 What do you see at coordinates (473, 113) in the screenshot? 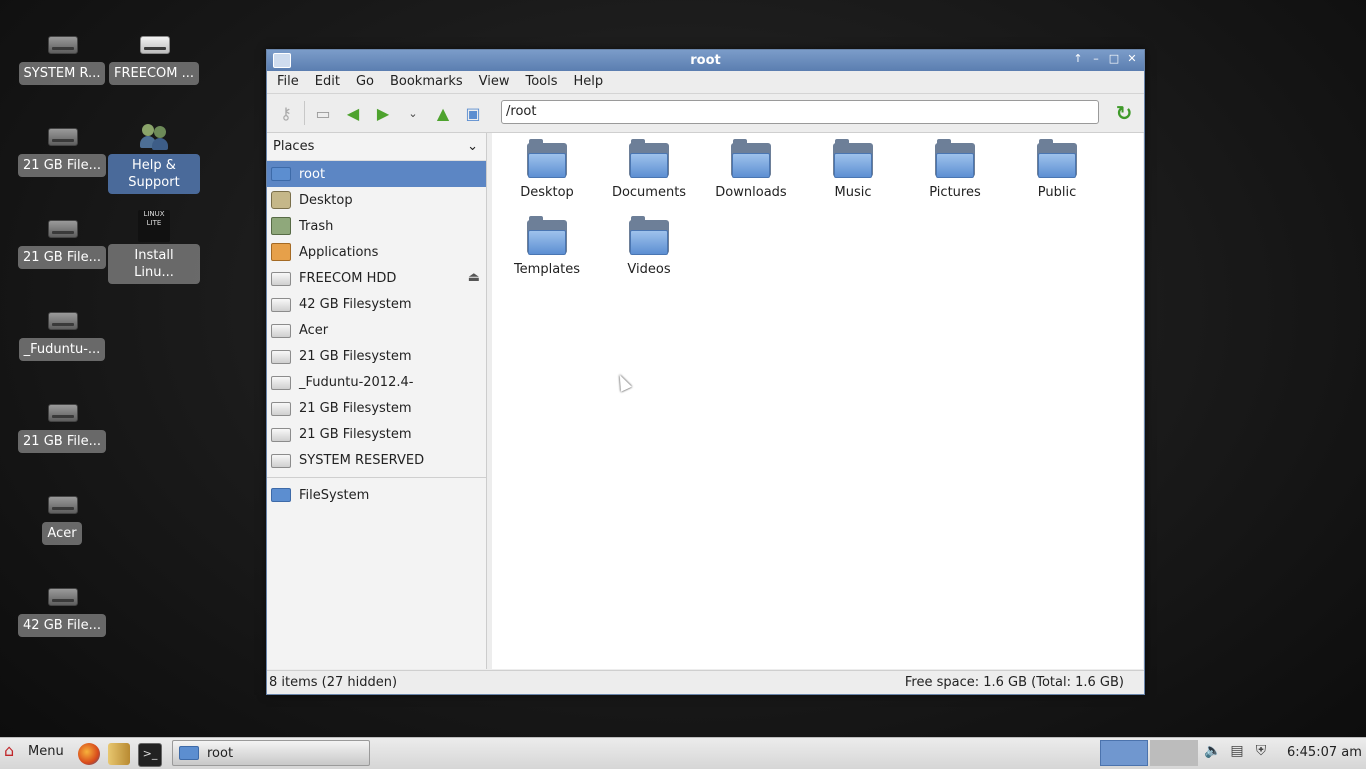
I see `location-folder-icon: ▣` at bounding box center [473, 113].